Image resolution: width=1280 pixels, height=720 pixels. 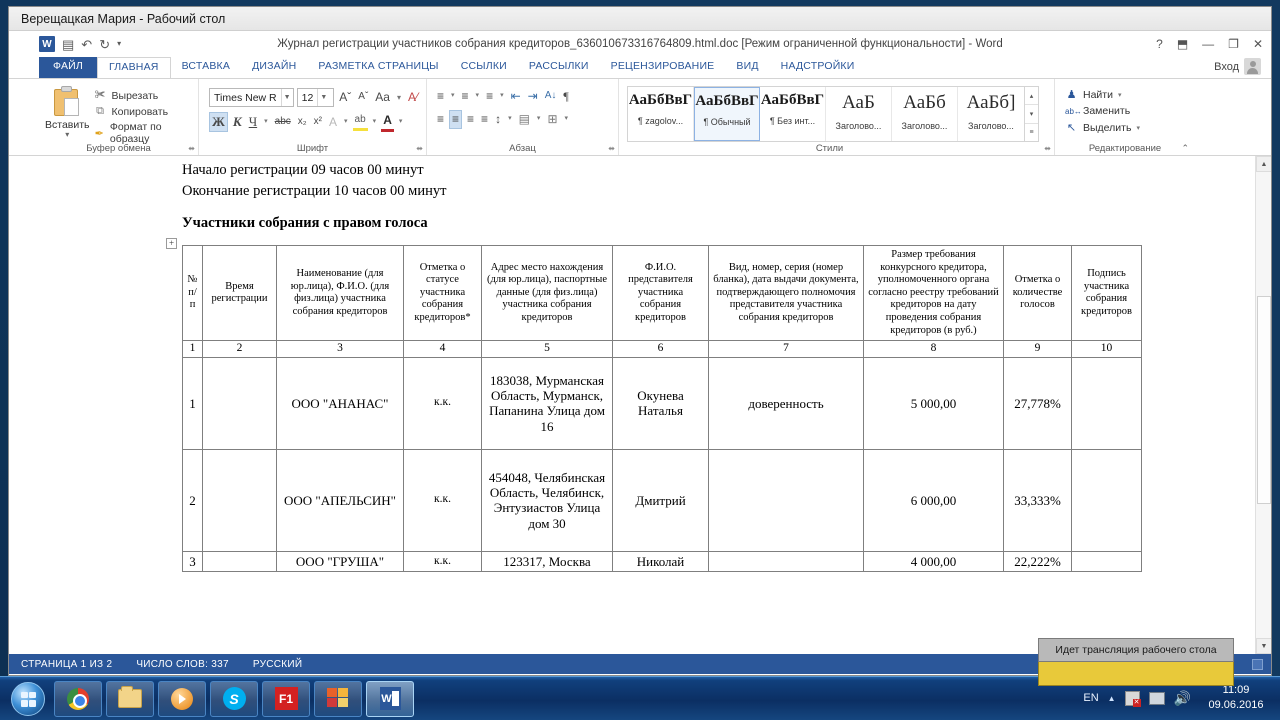 I want to click on styles-scroll-down-icon: ▾, so click(x=1031, y=114).